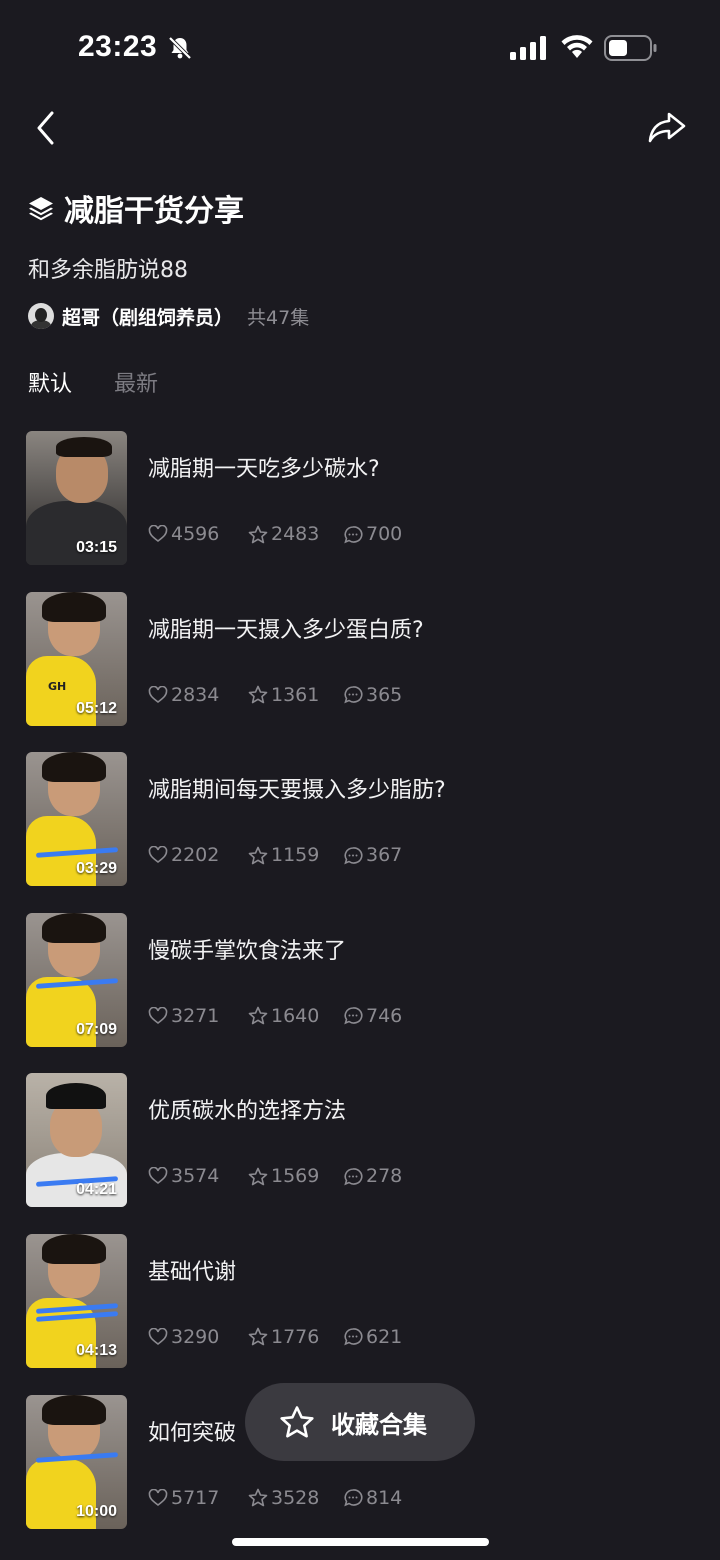 This screenshot has height=1560, width=720. I want to click on like-stat: 4596, so click(198, 534).